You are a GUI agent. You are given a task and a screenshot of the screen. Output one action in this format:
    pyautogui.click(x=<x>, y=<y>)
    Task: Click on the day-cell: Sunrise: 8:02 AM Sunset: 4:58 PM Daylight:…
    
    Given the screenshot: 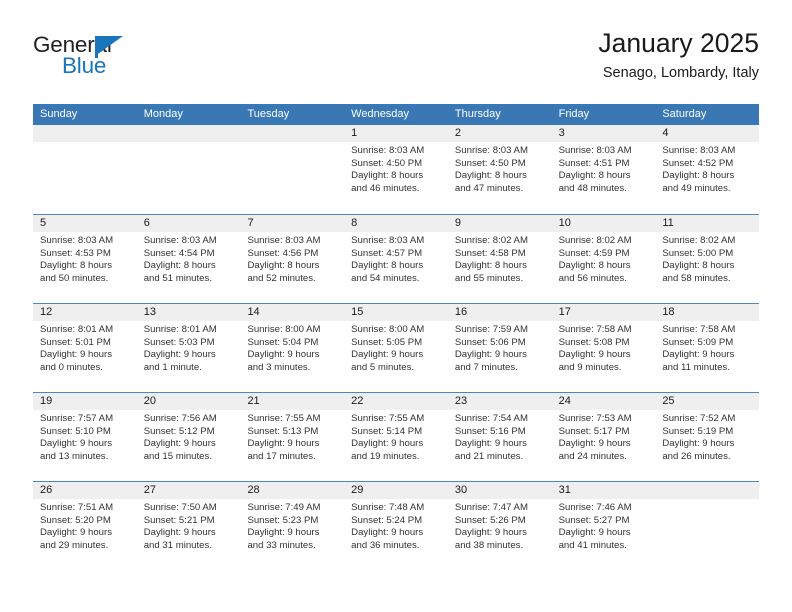 What is the action you would take?
    pyautogui.click(x=500, y=267)
    